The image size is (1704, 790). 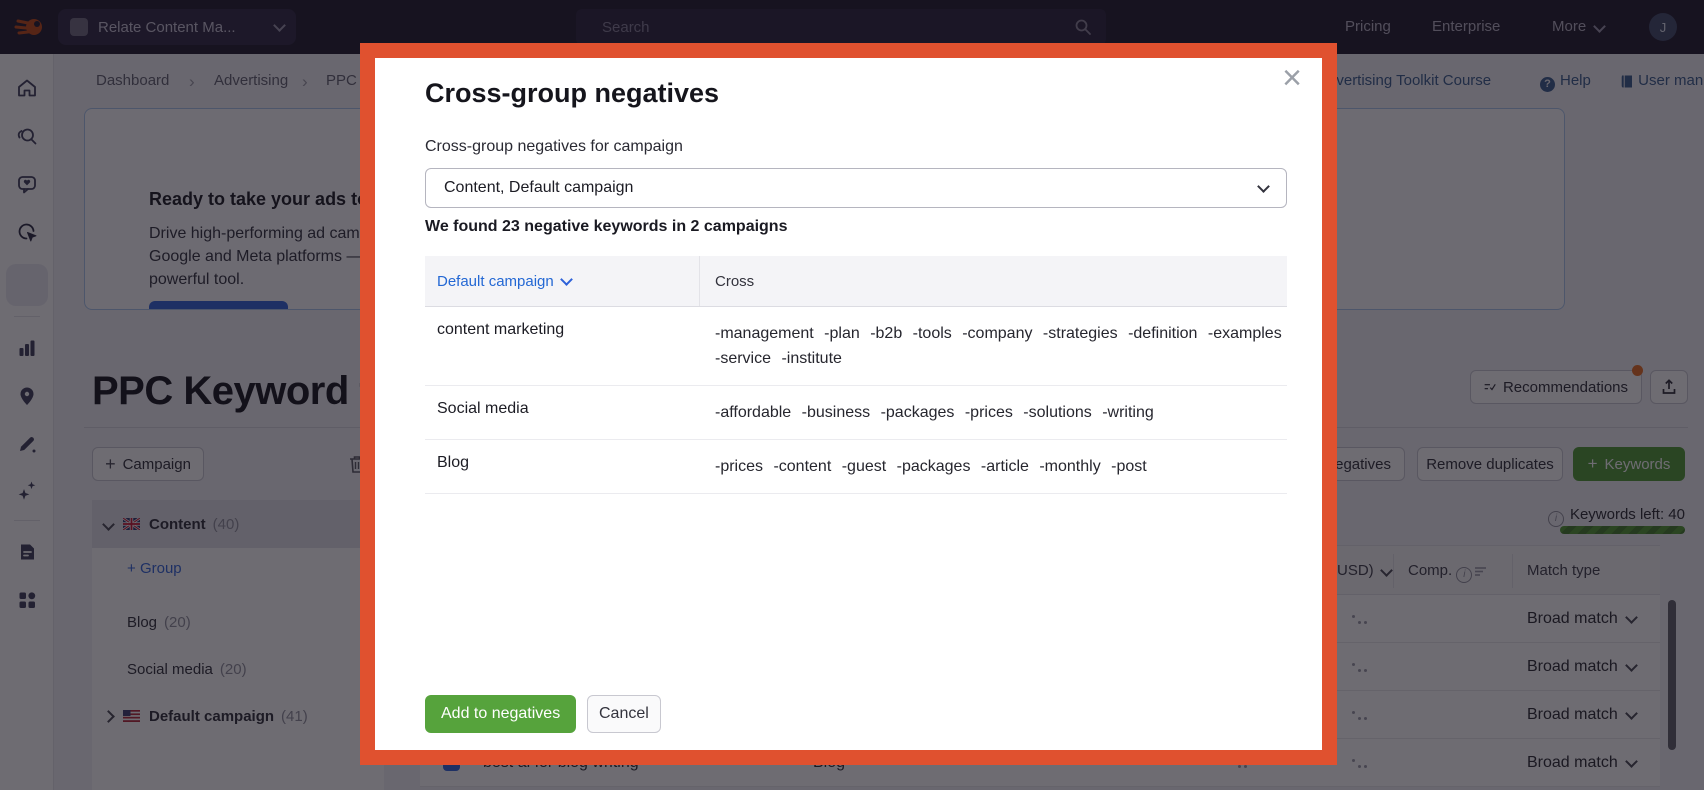 I want to click on campaign-select: Content, Default campaign, so click(x=856, y=188).